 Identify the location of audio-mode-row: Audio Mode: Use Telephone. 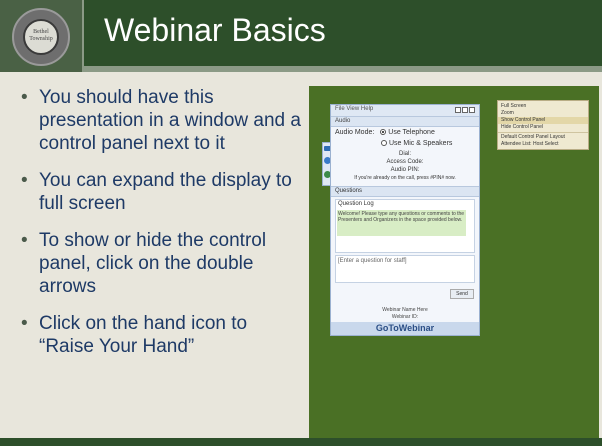
(405, 132).